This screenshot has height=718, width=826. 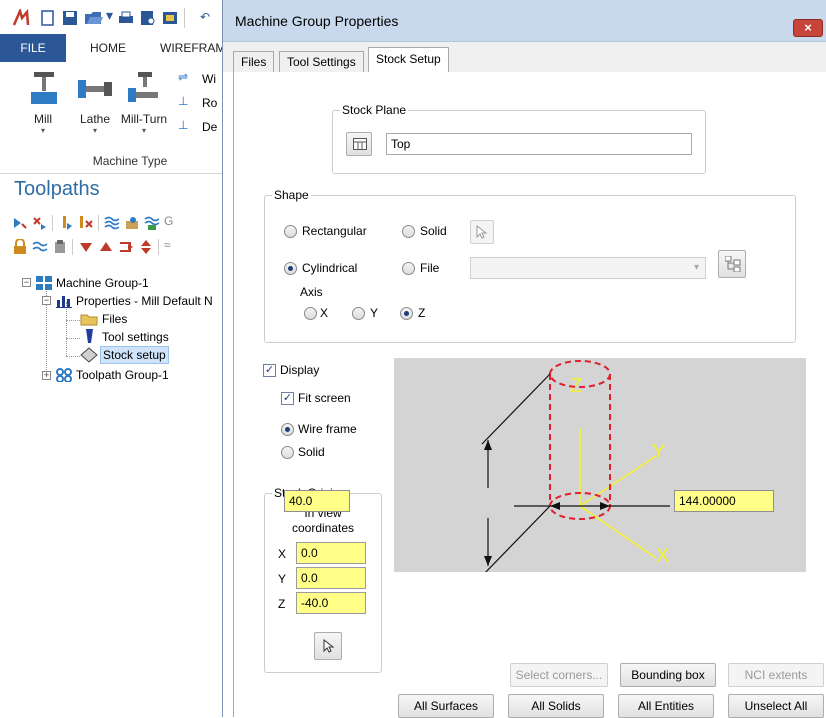 What do you see at coordinates (168, 221) in the screenshot?
I see `more-tools-icon: G` at bounding box center [168, 221].